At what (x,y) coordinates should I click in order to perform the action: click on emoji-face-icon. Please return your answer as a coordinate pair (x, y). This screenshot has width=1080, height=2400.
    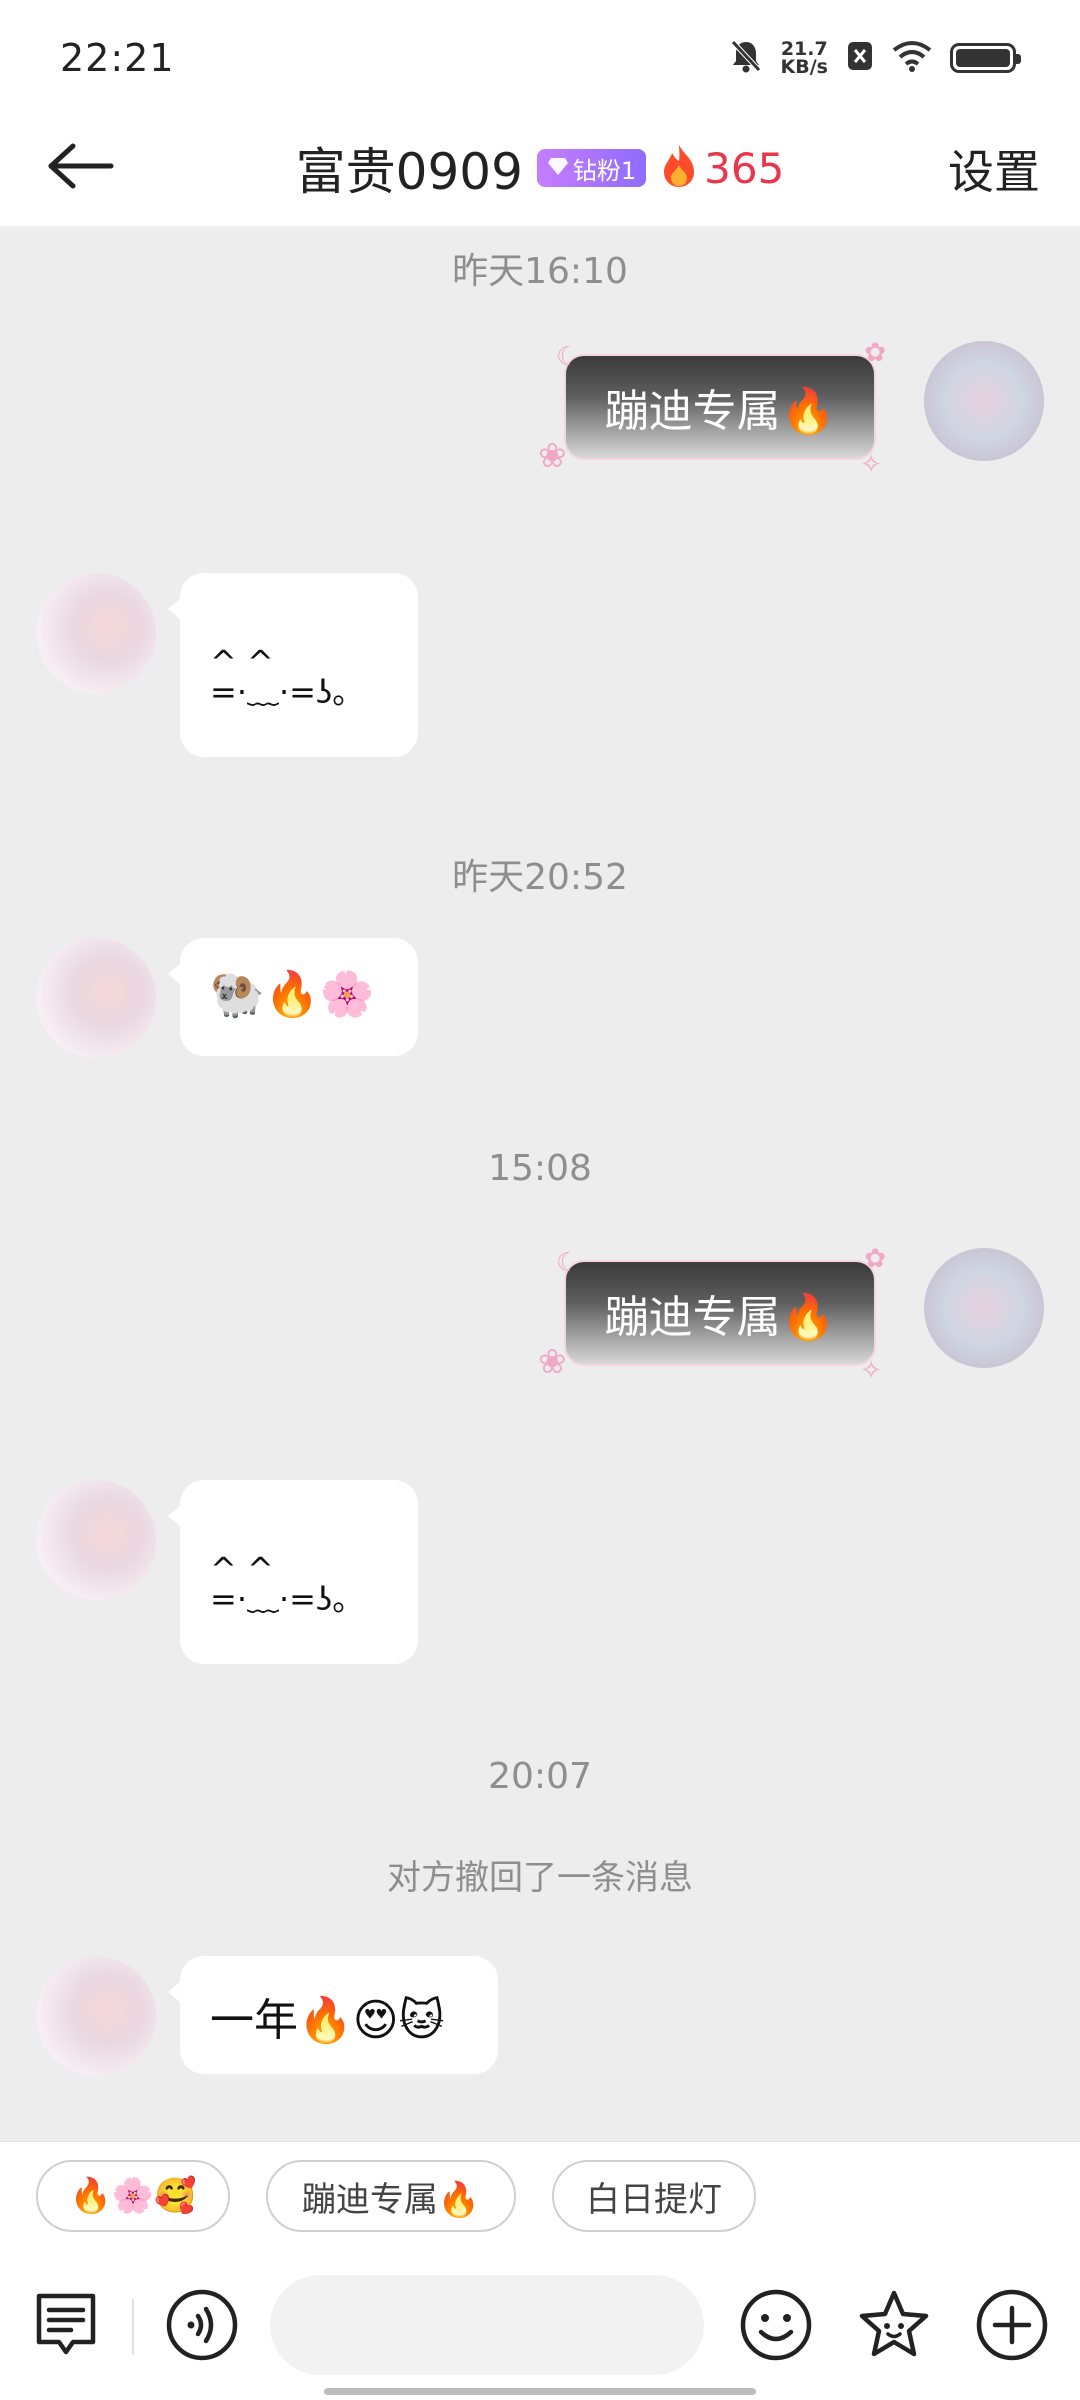
    Looking at the image, I should click on (776, 2327).